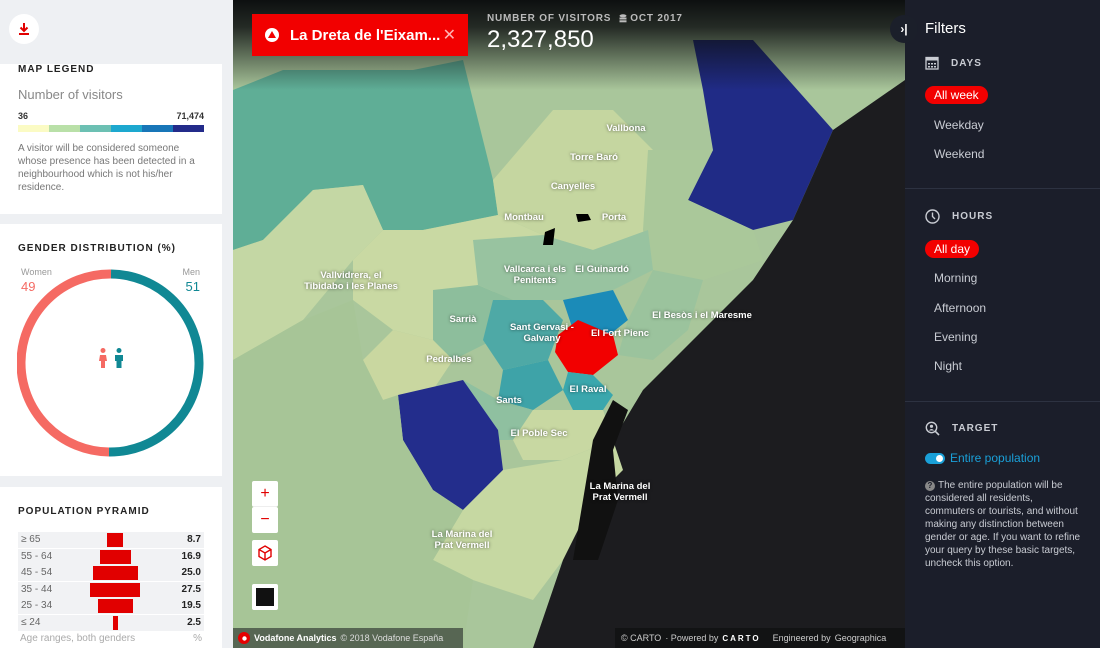 The image size is (1100, 648). What do you see at coordinates (641, 638) in the screenshot?
I see `carto-copyright: © CARTO` at bounding box center [641, 638].